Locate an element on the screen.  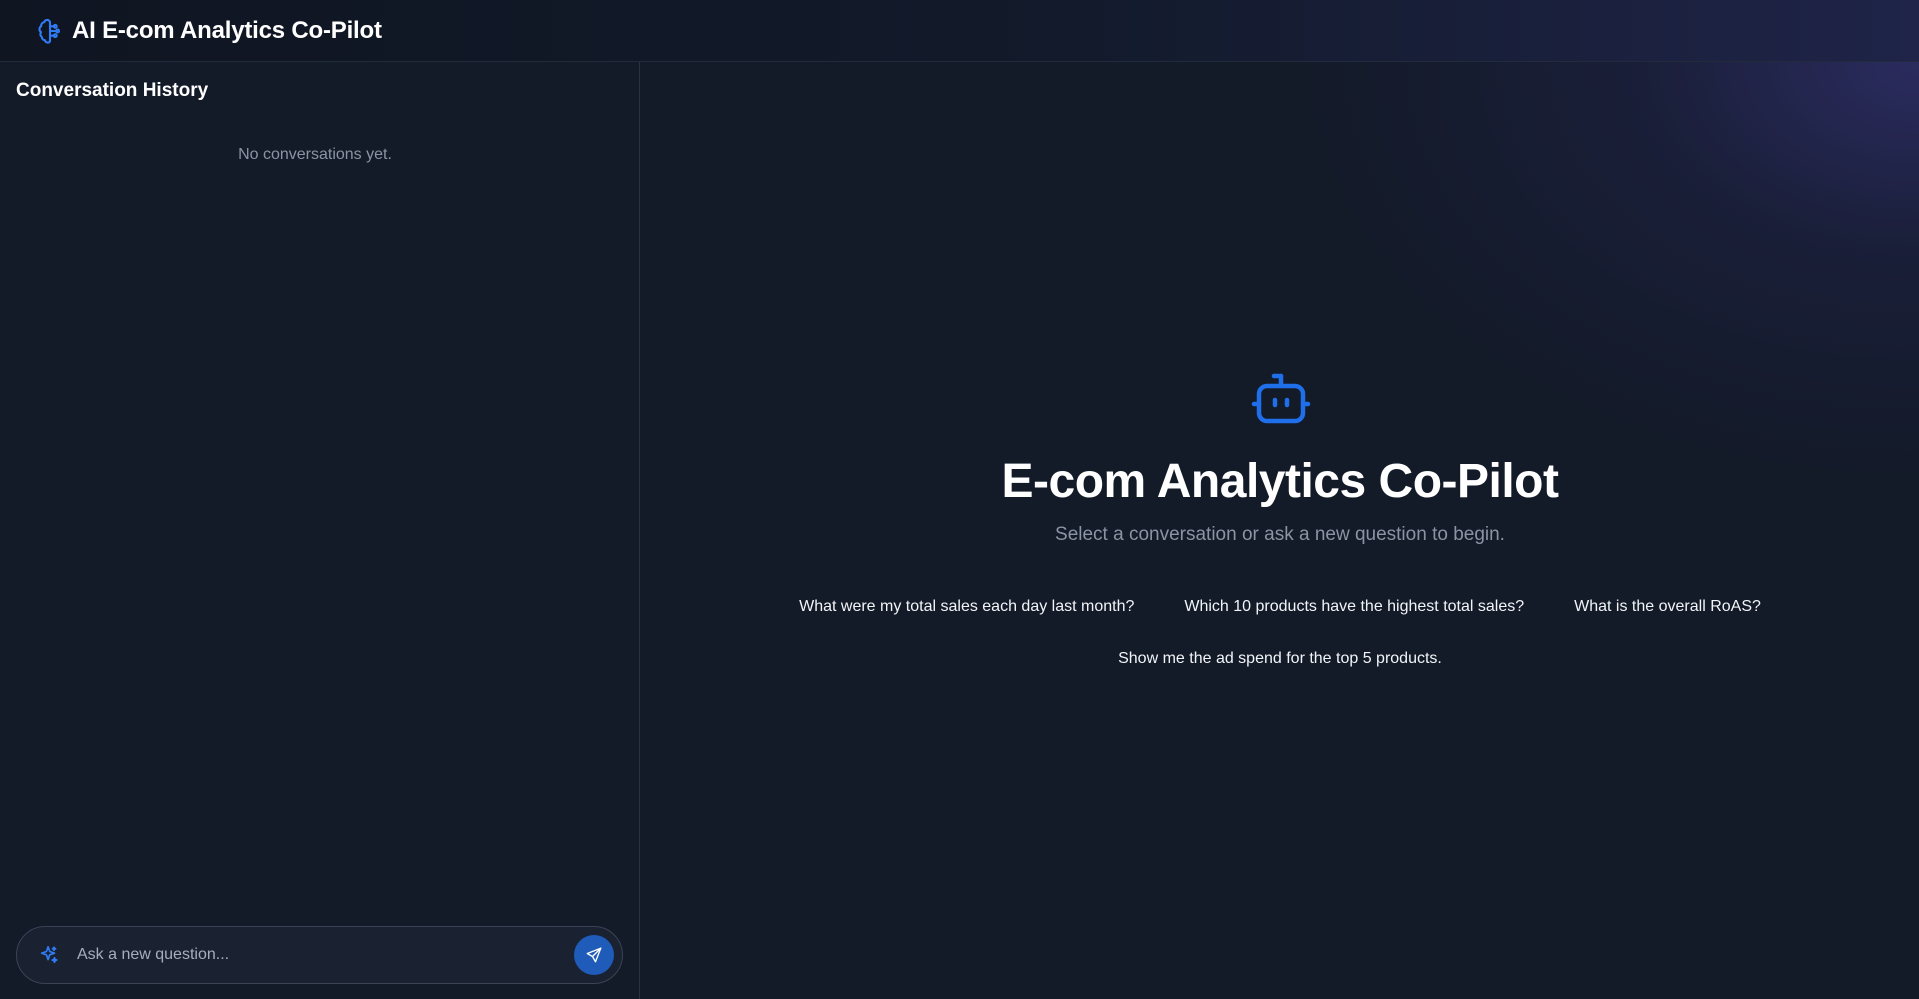
send-icon is located at coordinates (594, 955).